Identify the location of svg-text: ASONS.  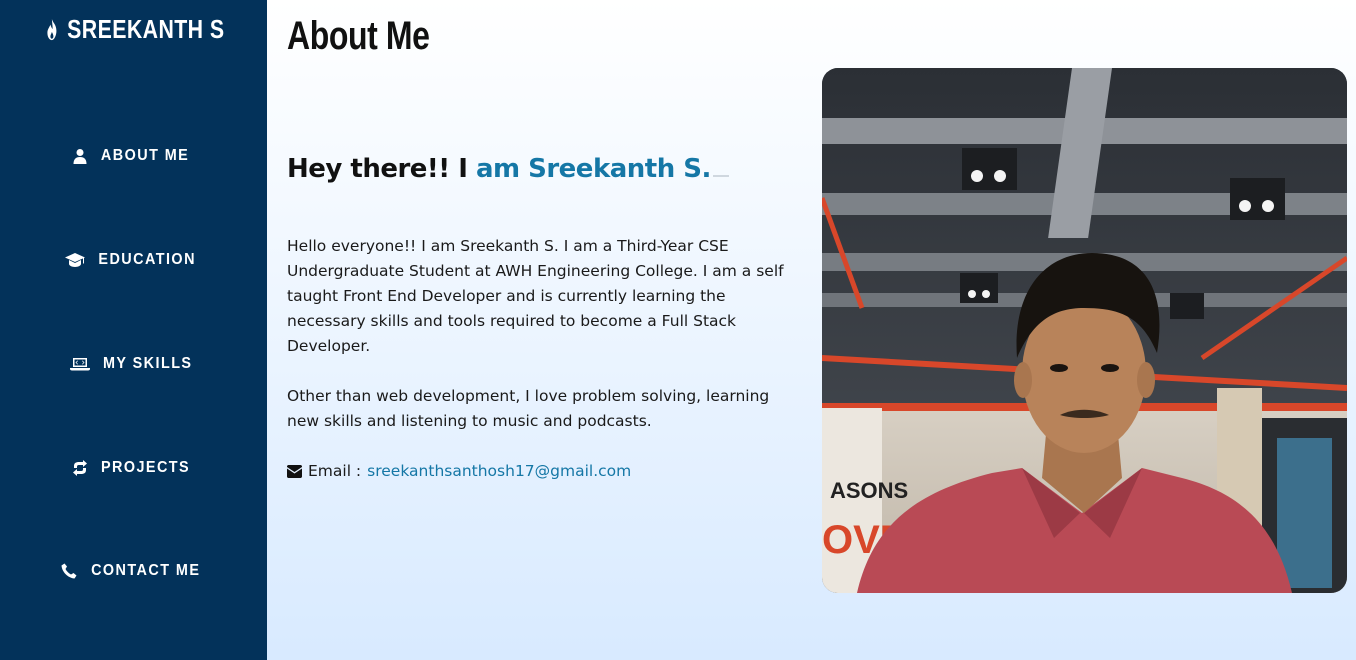
(869, 490).